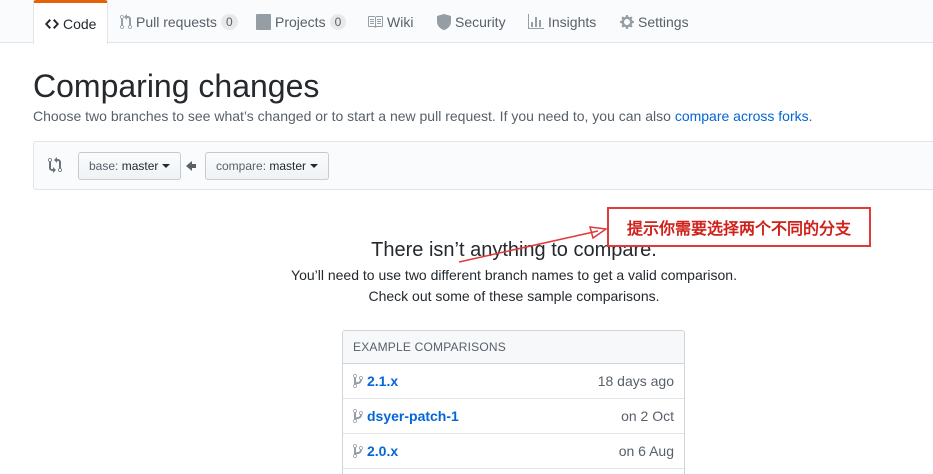 The width and height of the screenshot is (933, 474). I want to click on example-branch-name: 2.1.x, so click(382, 381).